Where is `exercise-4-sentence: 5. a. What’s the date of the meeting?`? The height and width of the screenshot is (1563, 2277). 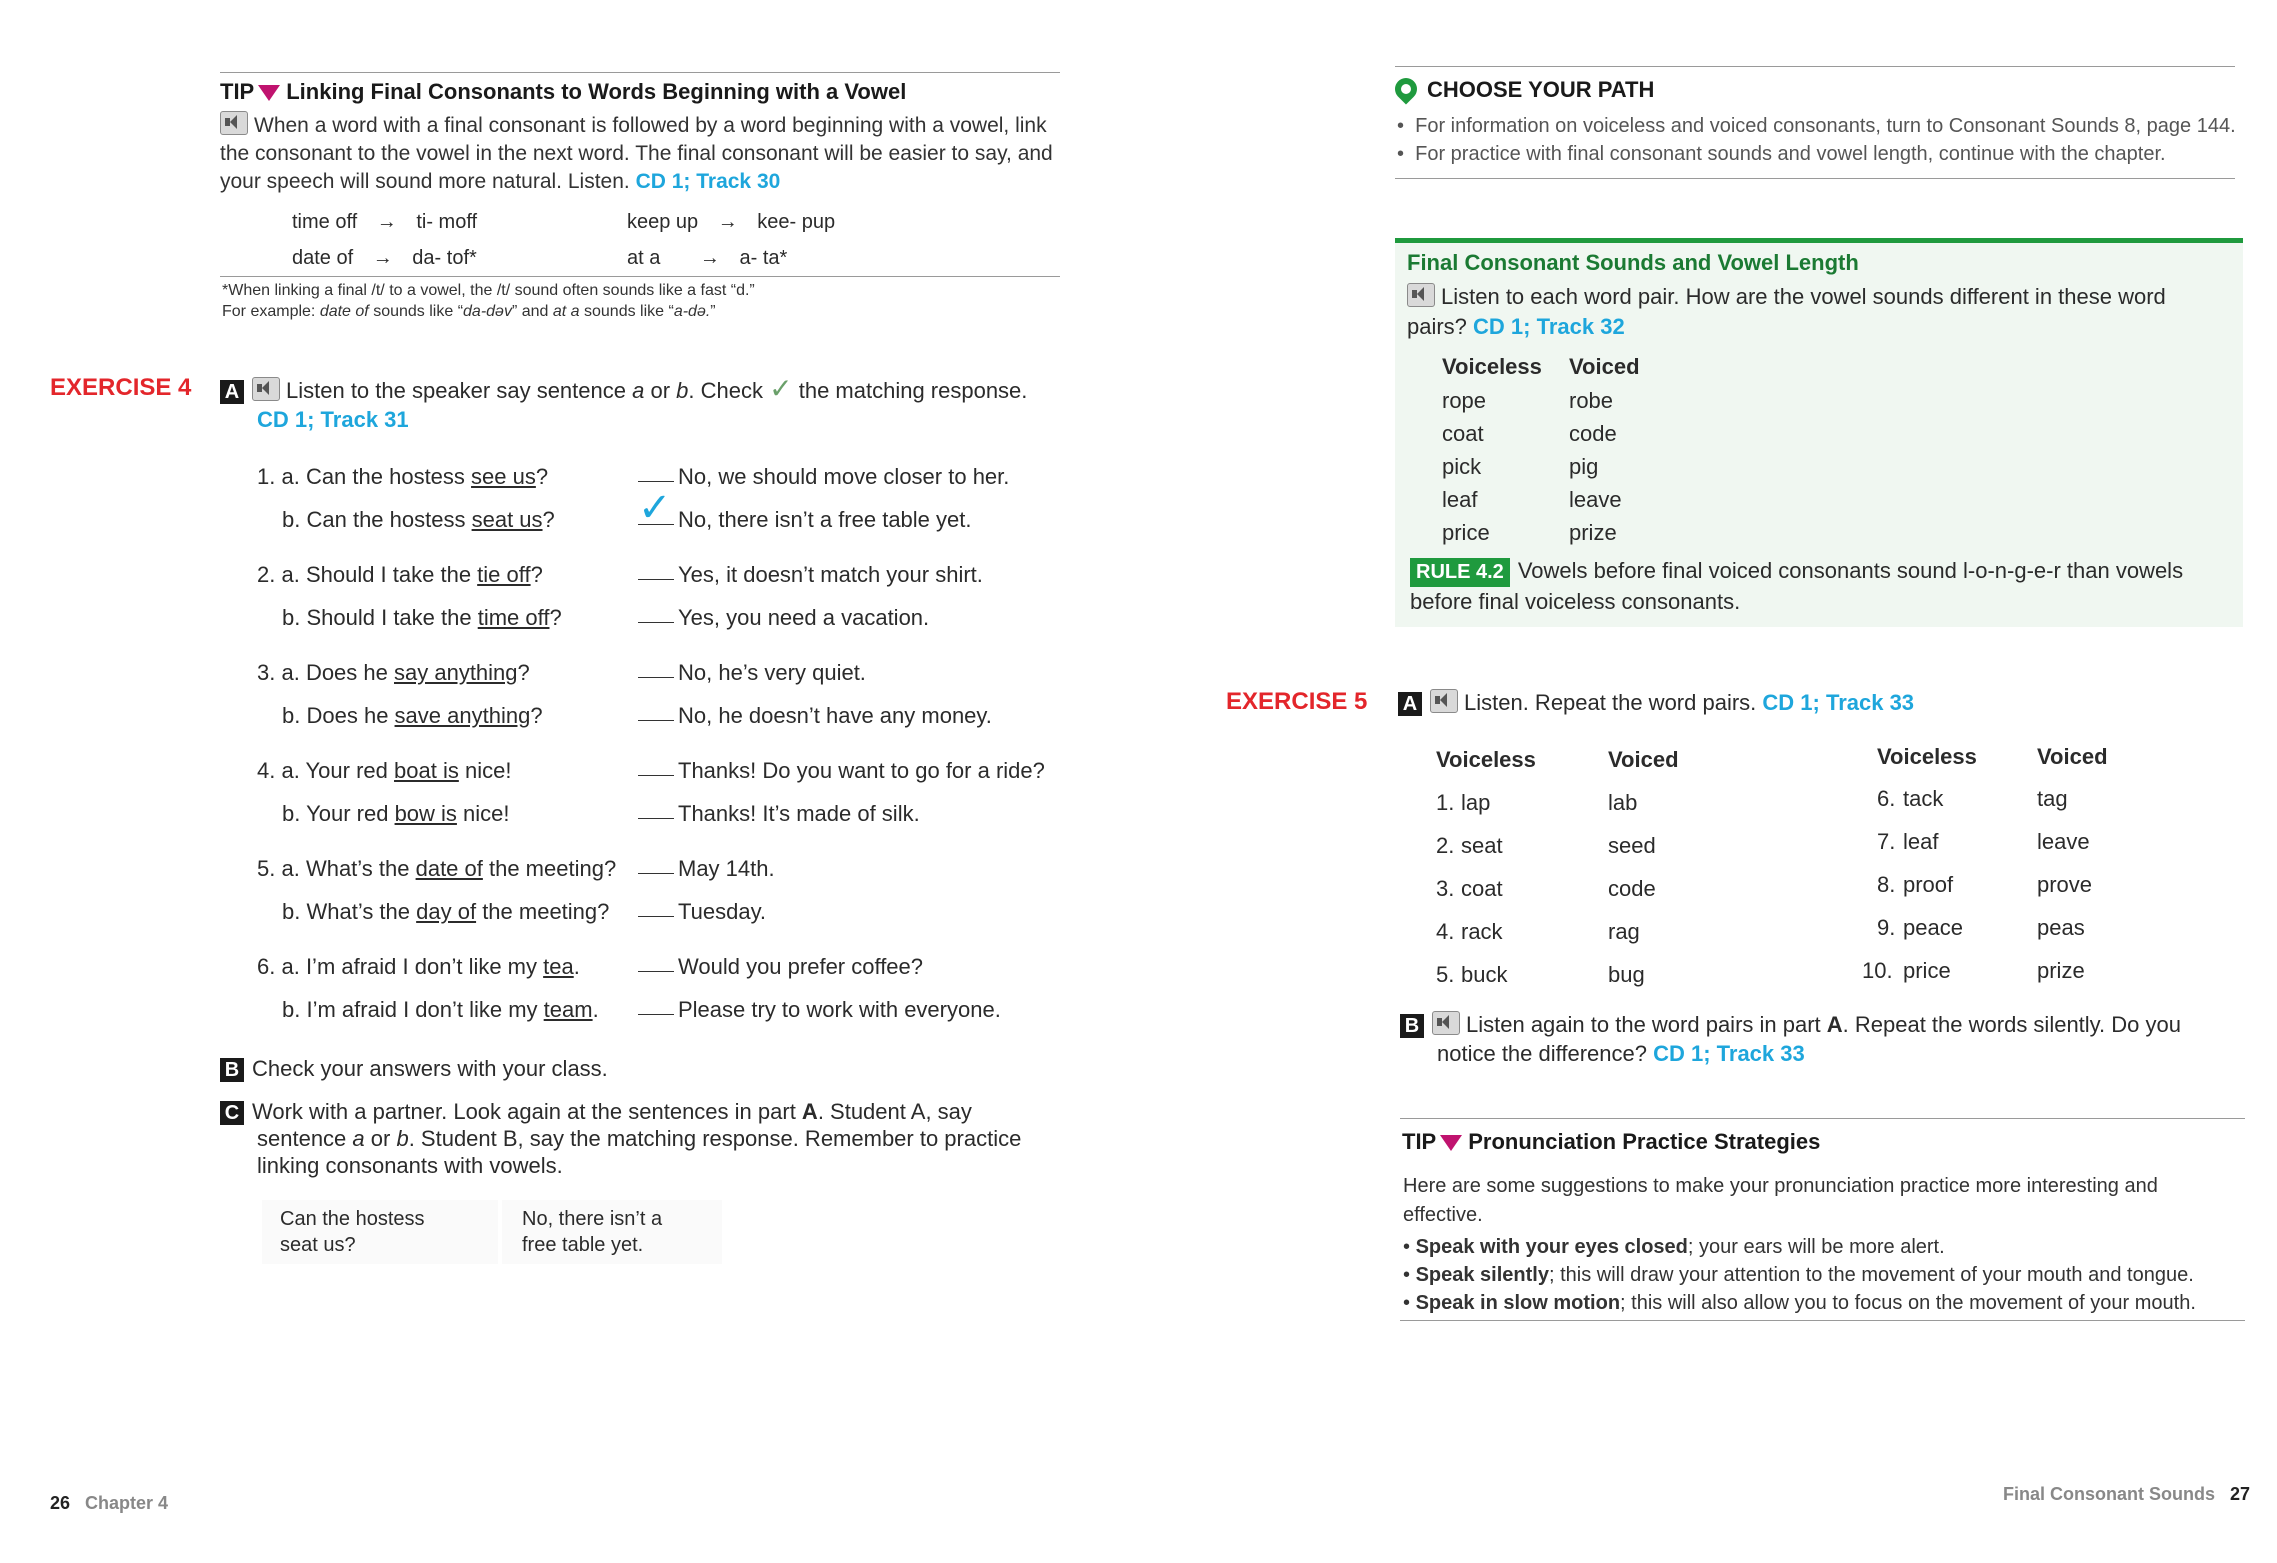 exercise-4-sentence: 5. a. What’s the date of the meeting? is located at coordinates (437, 868).